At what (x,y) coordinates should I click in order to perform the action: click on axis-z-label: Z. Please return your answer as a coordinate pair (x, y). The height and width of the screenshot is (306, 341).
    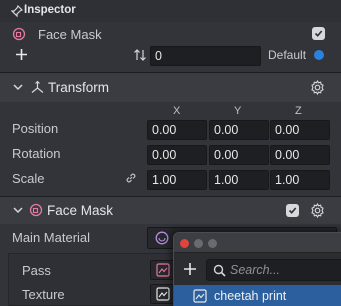
    Looking at the image, I should click on (298, 111).